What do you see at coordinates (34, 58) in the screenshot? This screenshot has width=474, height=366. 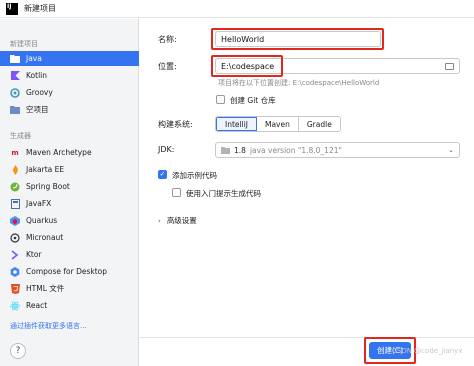 I see `sidebar-item-label: Java` at bounding box center [34, 58].